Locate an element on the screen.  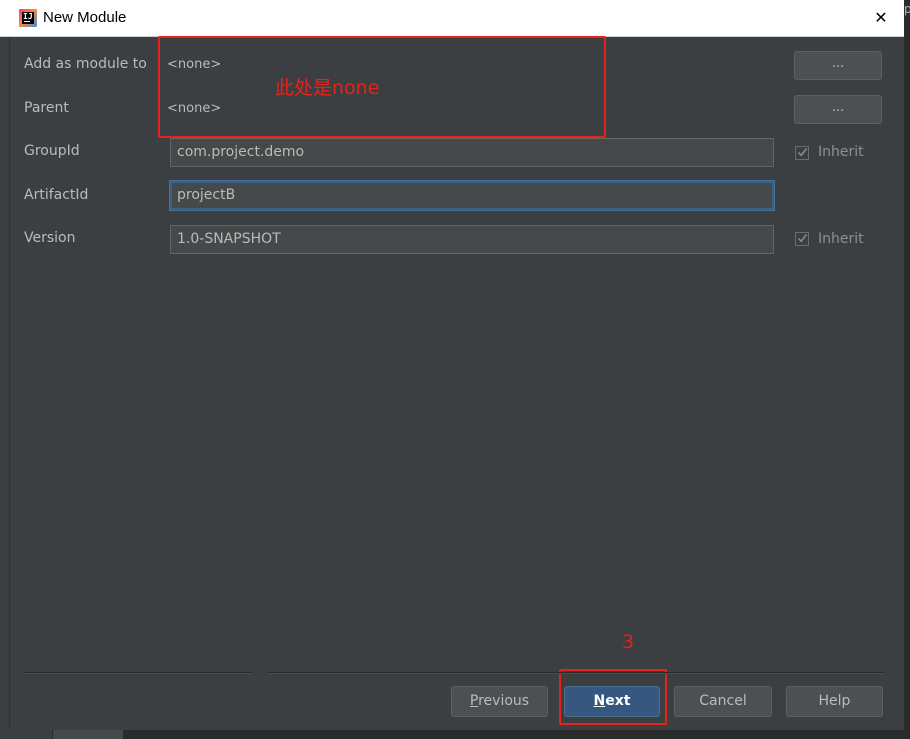
version-inherit-checkbox is located at coordinates (802, 239).